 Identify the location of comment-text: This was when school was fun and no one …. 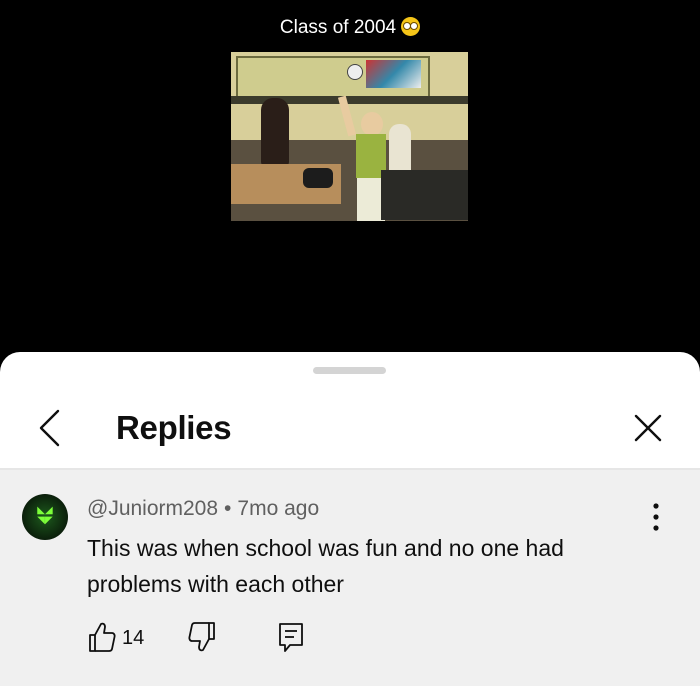
(325, 566).